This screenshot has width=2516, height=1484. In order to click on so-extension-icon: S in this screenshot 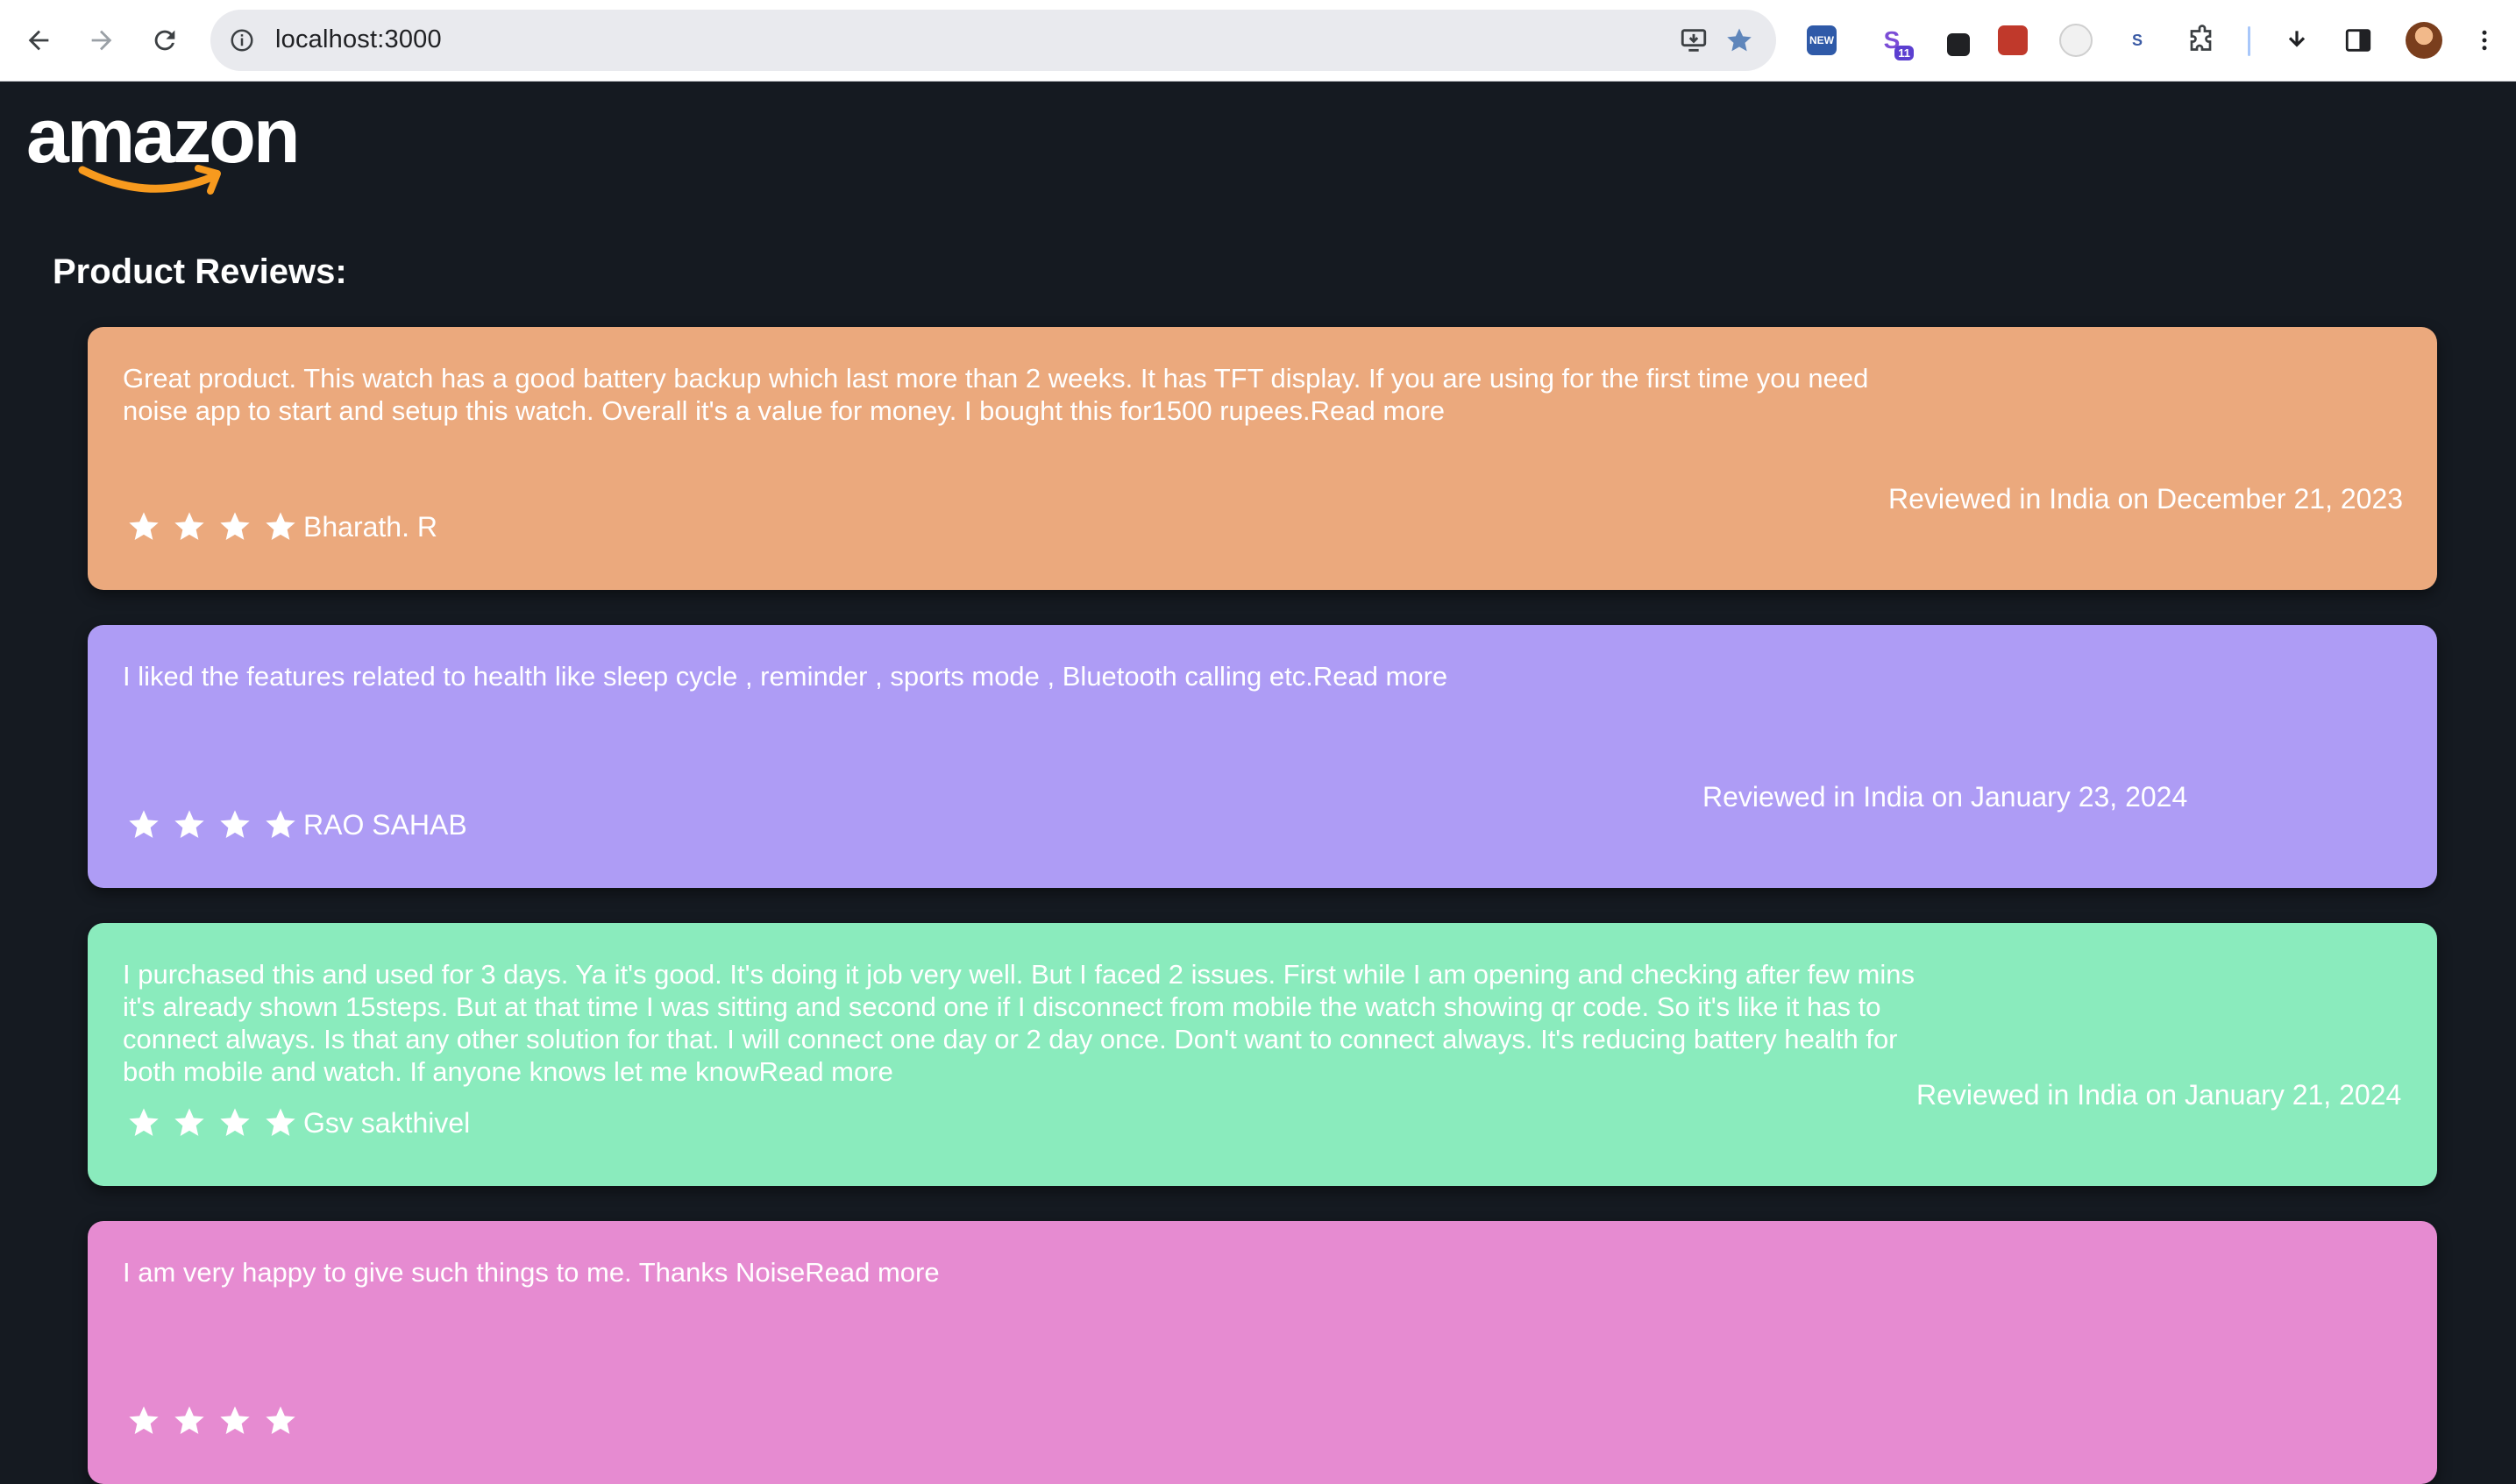, I will do `click(2137, 40)`.